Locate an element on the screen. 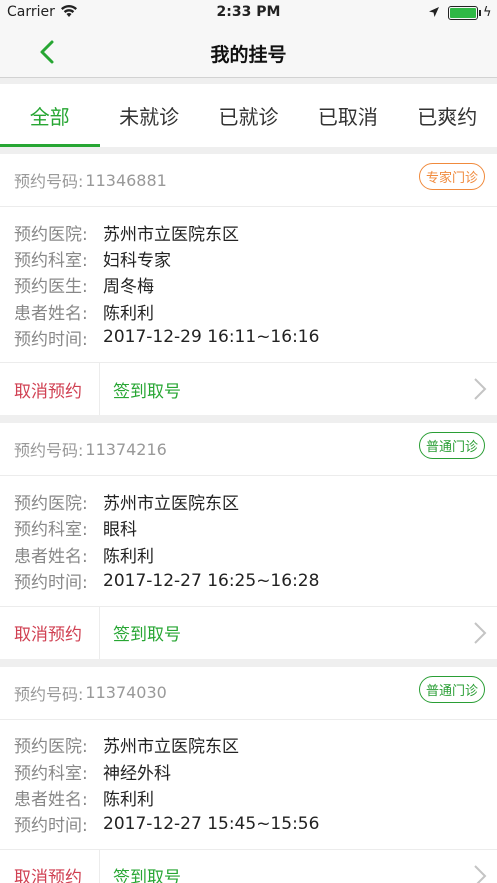  card-header: 预约号码: 11374216 普通门诊 is located at coordinates (248, 450).